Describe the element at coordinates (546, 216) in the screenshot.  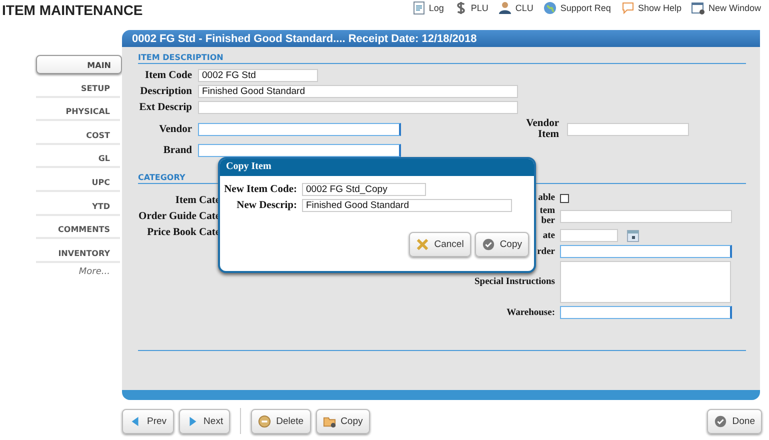
I see `field-label: tem ber` at that location.